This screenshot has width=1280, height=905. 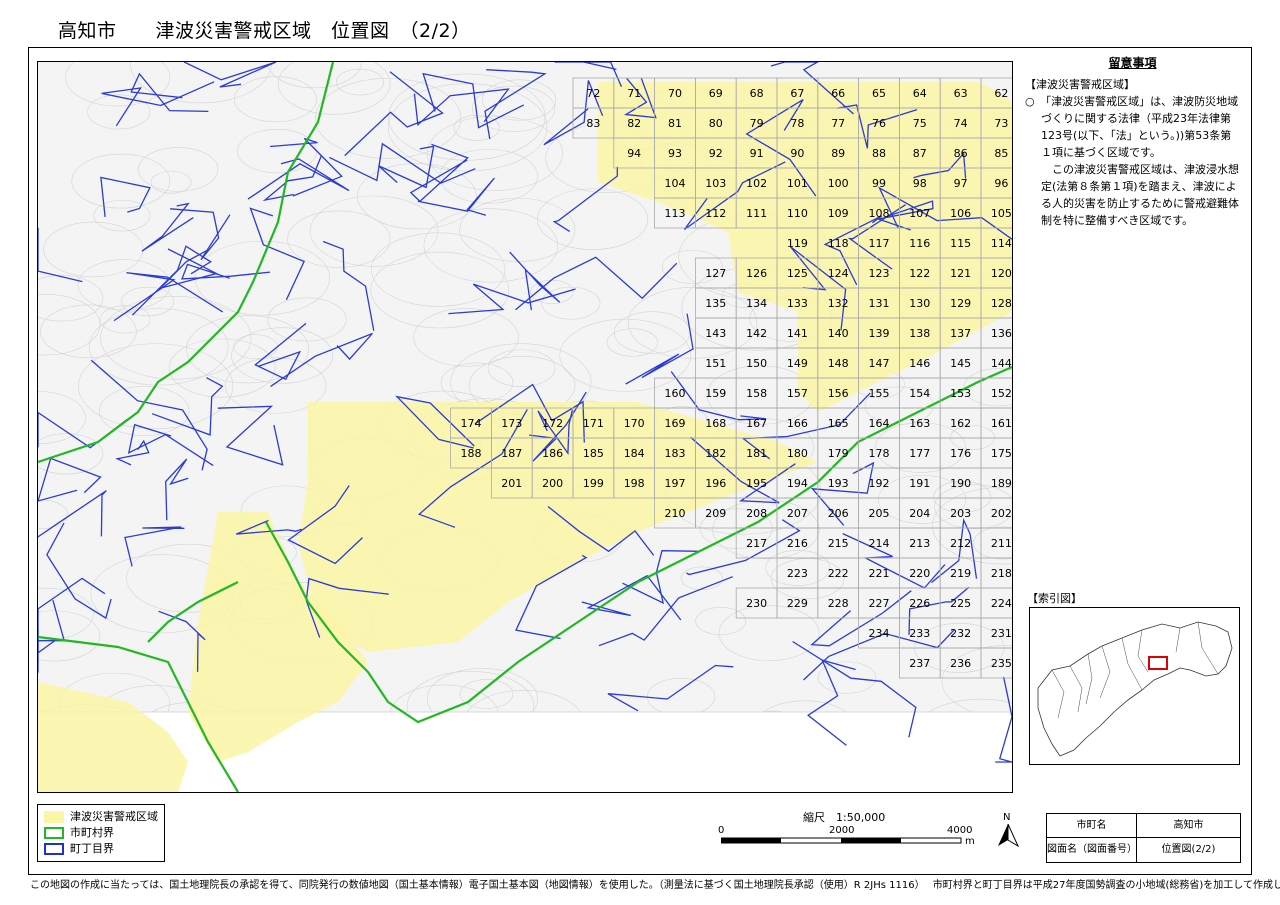 I want to click on scale-unit: m, so click(x=970, y=841).